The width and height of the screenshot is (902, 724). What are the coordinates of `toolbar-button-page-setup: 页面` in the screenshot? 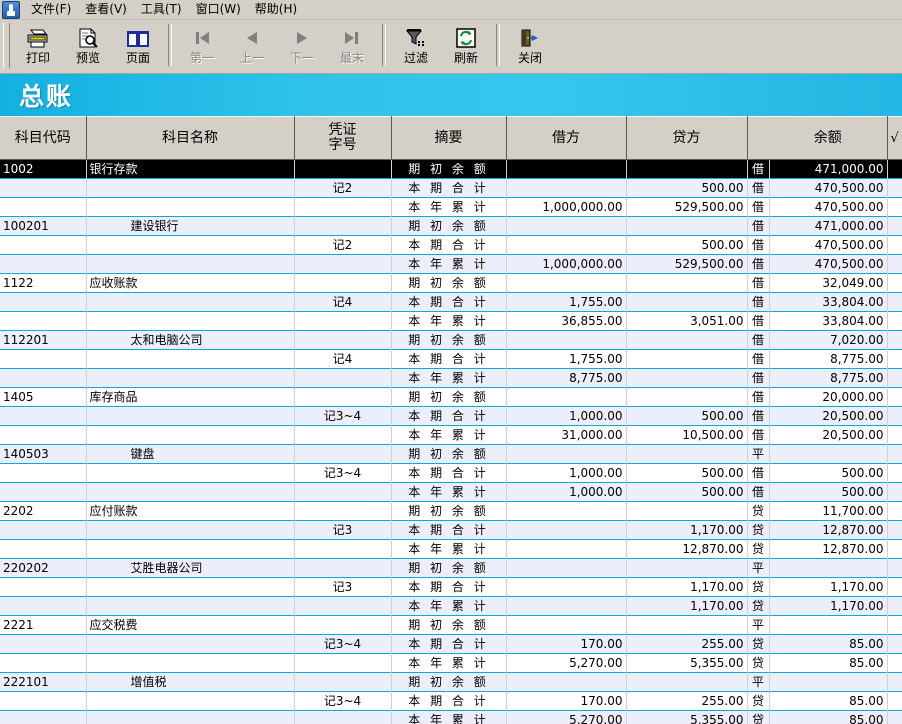 It's located at (138, 46).